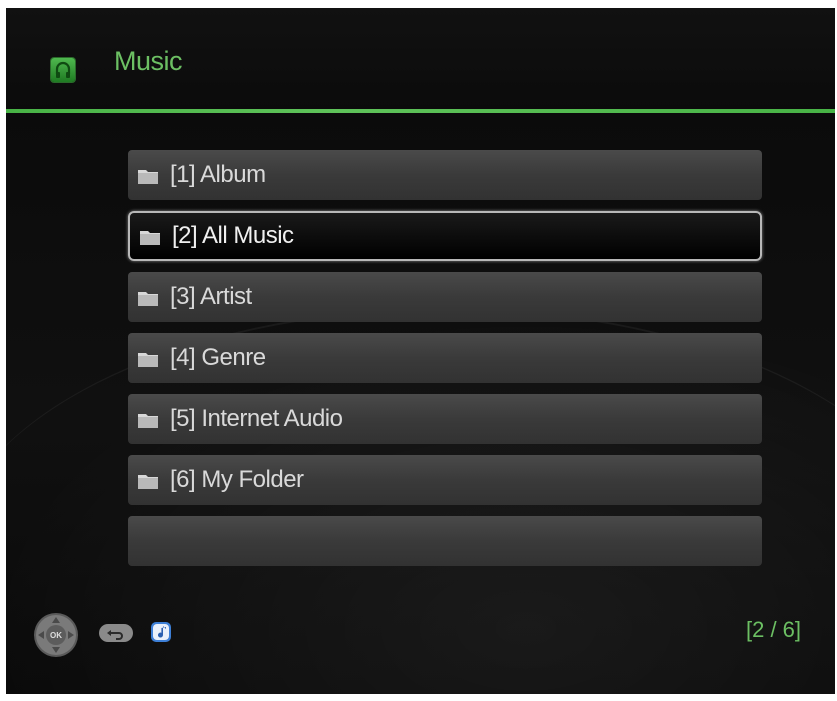  I want to click on menu-item-label: [1] Album, so click(218, 174).